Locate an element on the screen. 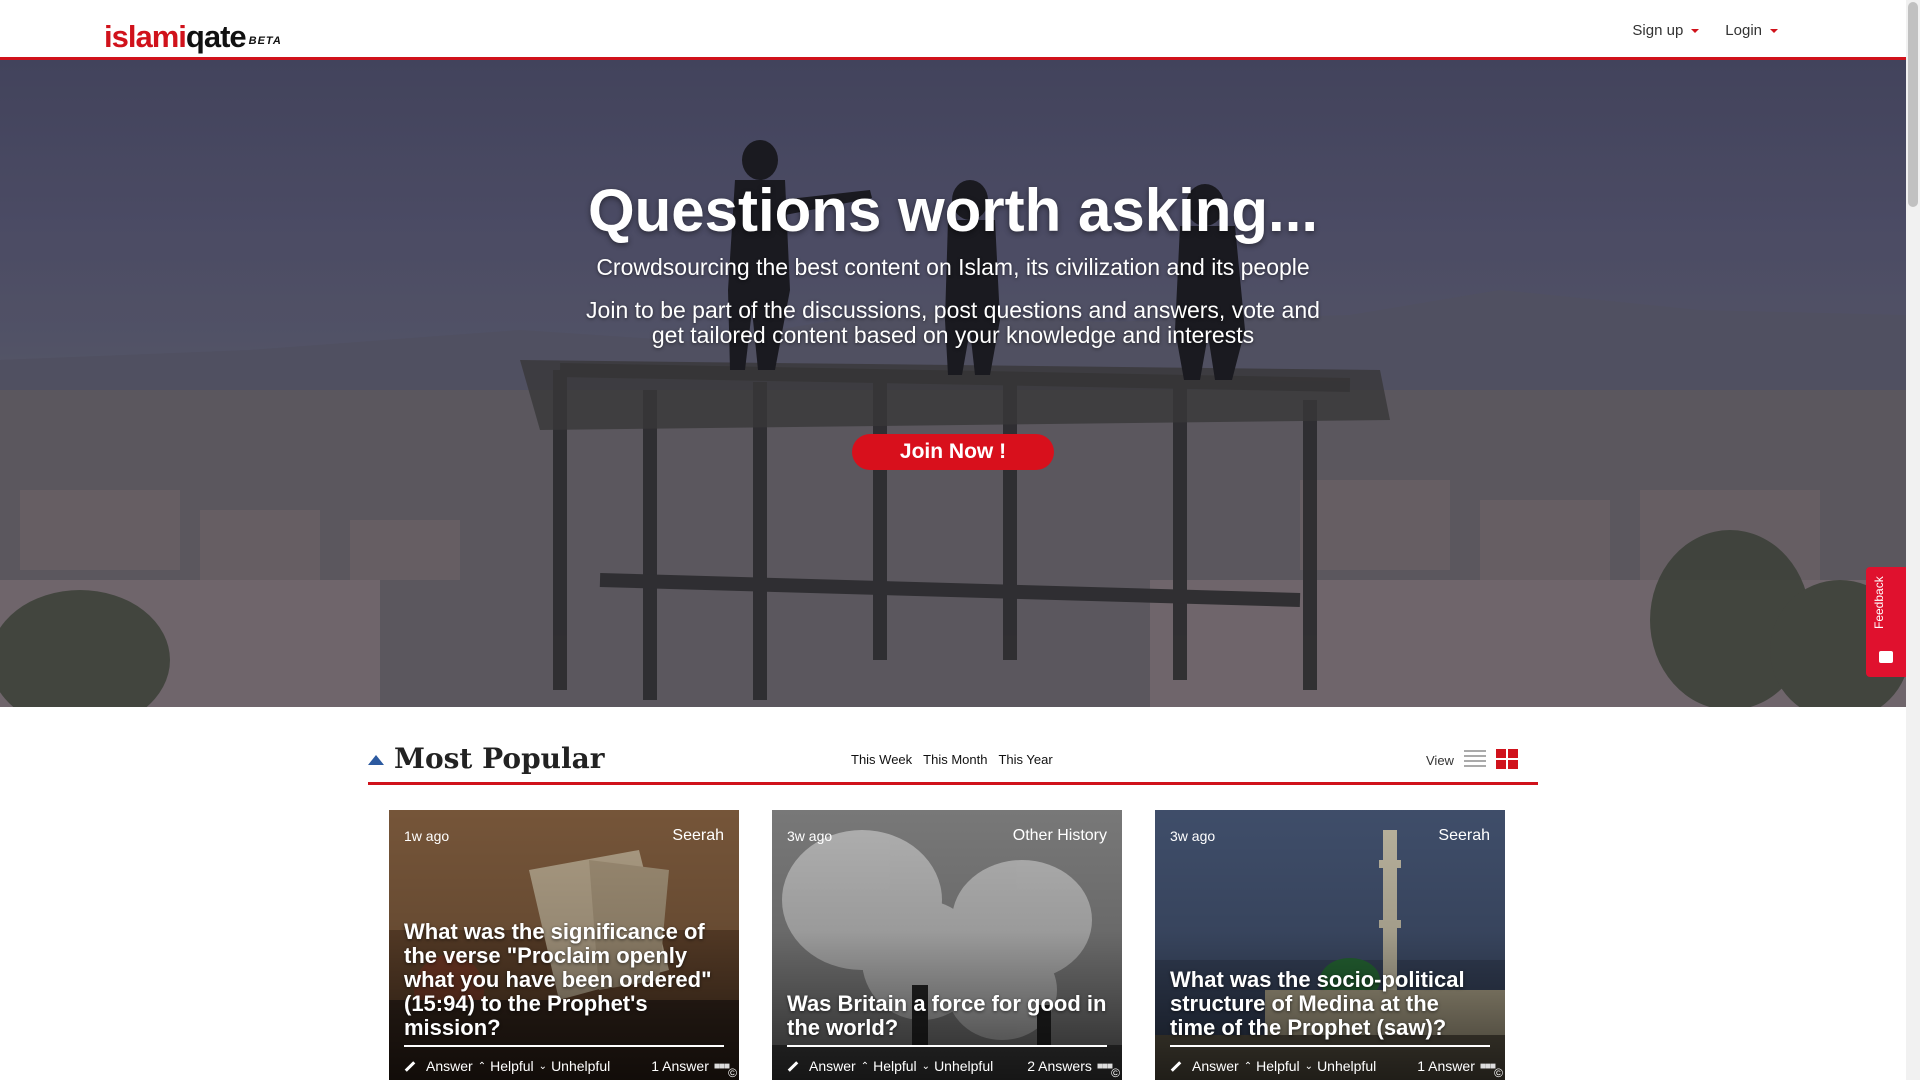 This screenshot has height=1080, width=1920. section-title: Most Popular is located at coordinates (499, 758).